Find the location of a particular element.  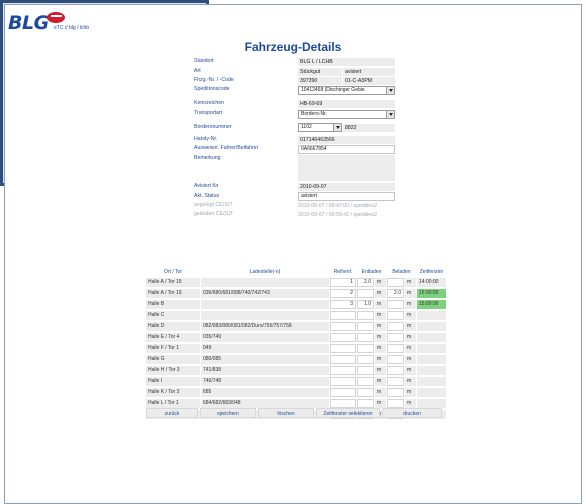

table-row: Halle E / Tor 4 035/749 m m is located at coordinates (296, 337).